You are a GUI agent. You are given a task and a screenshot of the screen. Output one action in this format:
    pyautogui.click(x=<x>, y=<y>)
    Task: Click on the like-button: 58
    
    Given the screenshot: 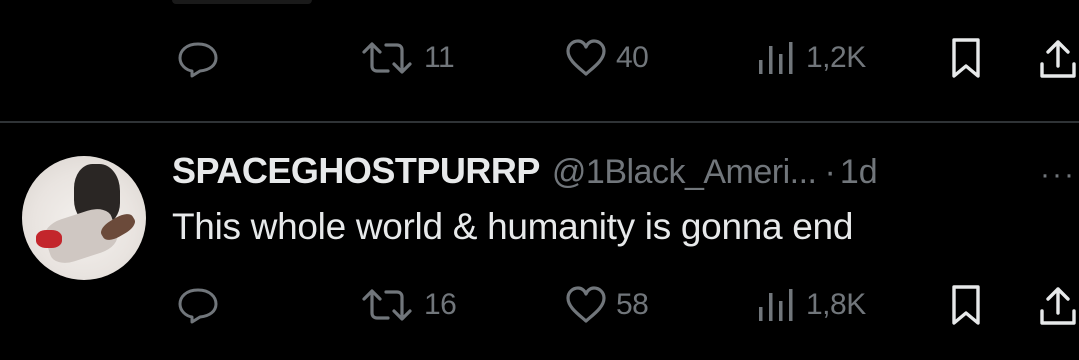 What is the action you would take?
    pyautogui.click(x=606, y=305)
    